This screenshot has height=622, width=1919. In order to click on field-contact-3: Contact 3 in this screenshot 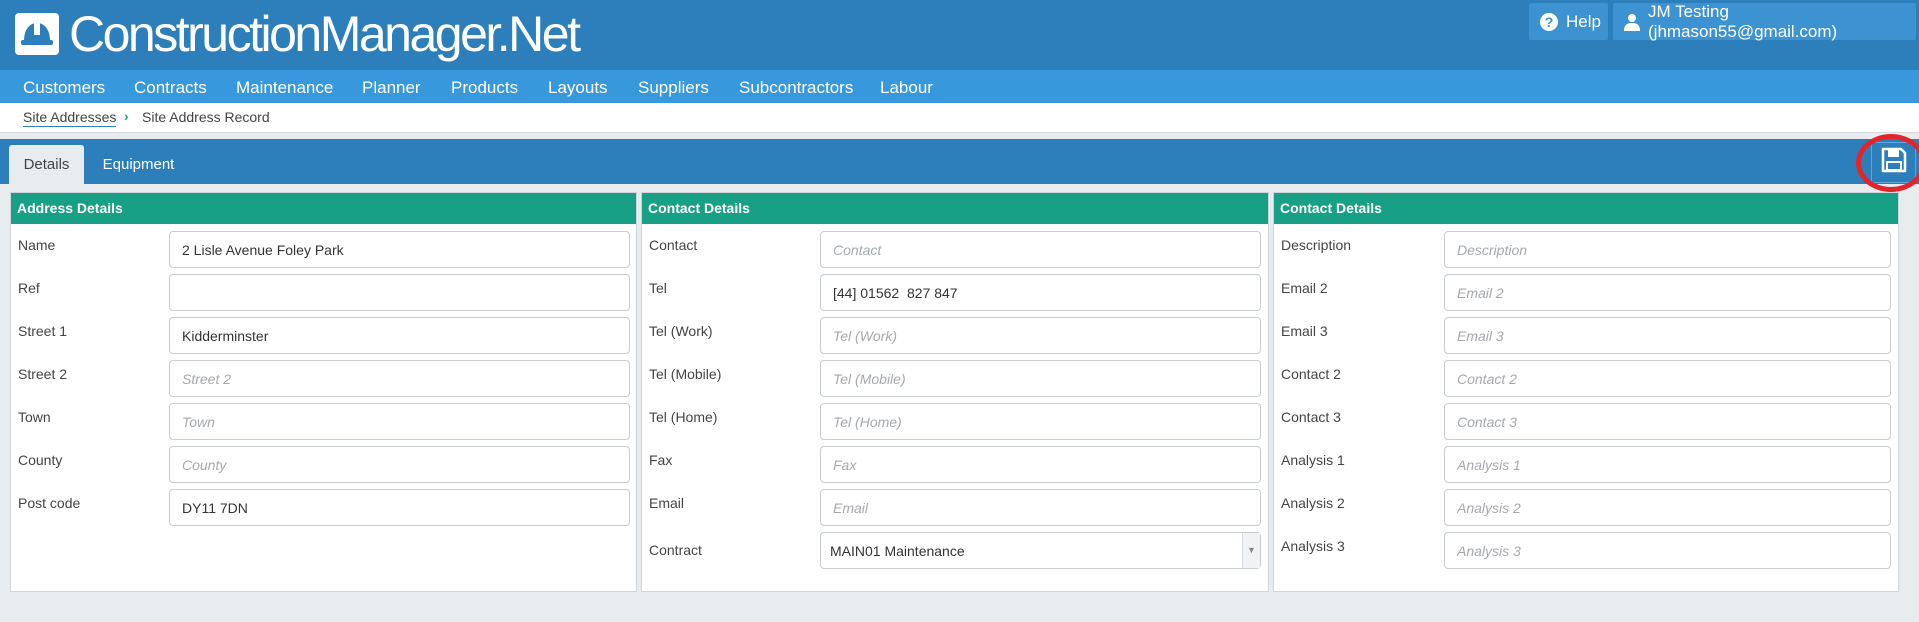, I will do `click(1586, 424)`.